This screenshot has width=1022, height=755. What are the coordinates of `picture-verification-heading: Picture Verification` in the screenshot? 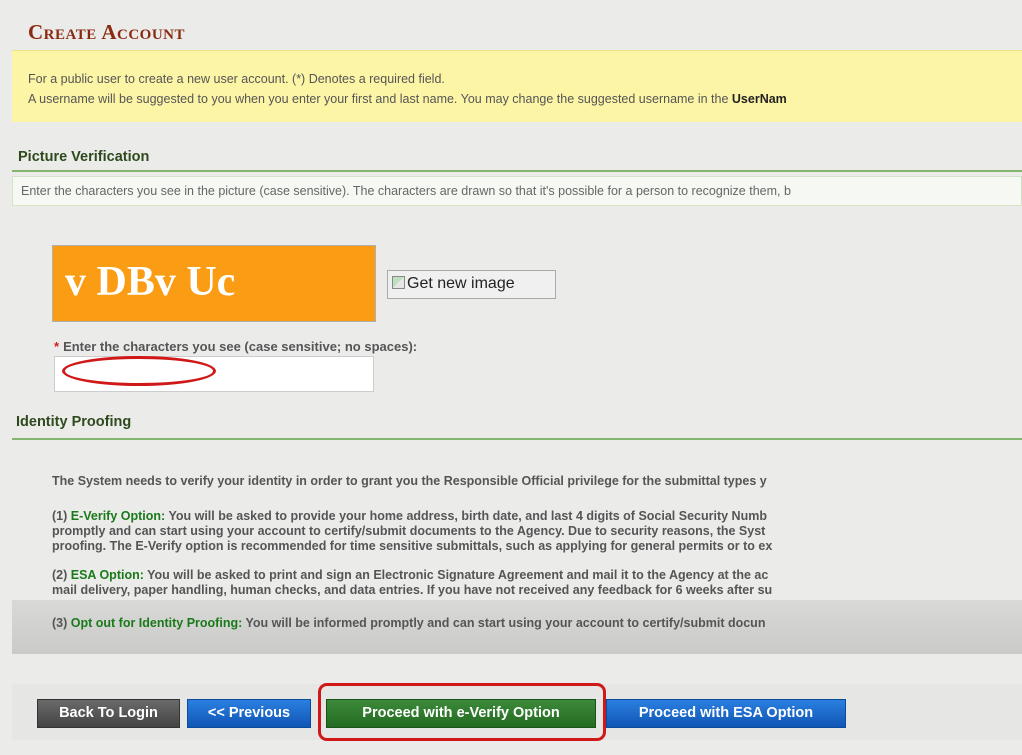 It's located at (517, 159).